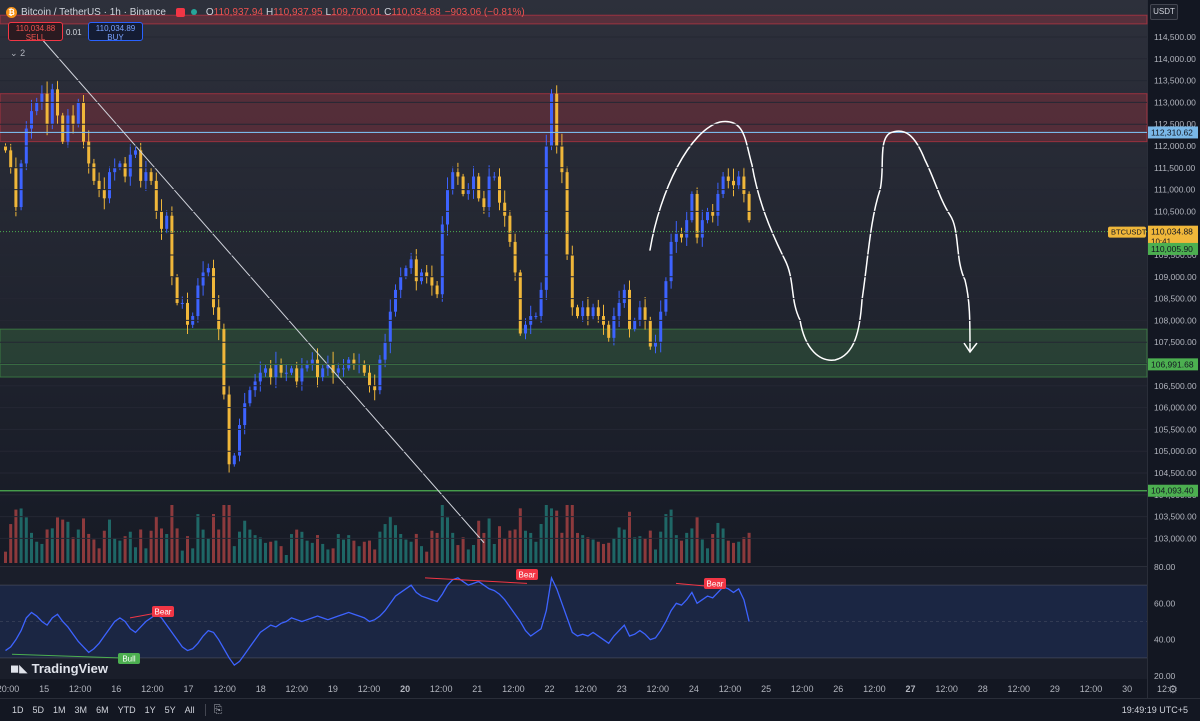  Describe the element at coordinates (1173, 689) in the screenshot. I see `settings-gear-icon: ⚙` at that location.